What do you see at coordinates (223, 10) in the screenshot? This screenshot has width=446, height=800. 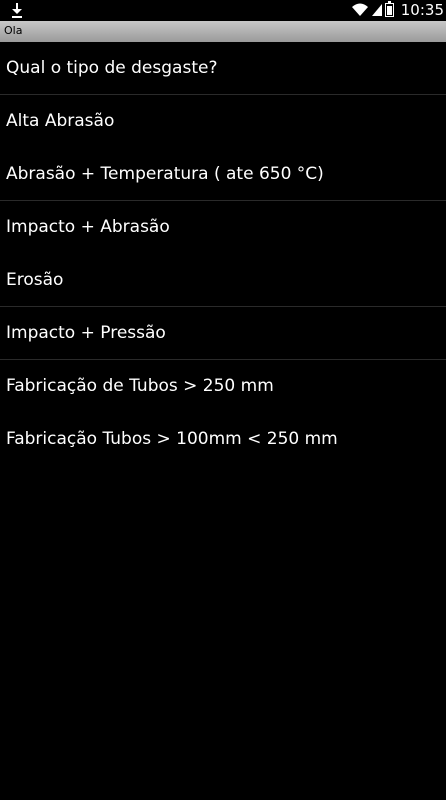 I see `status-bar: 10:35` at bounding box center [223, 10].